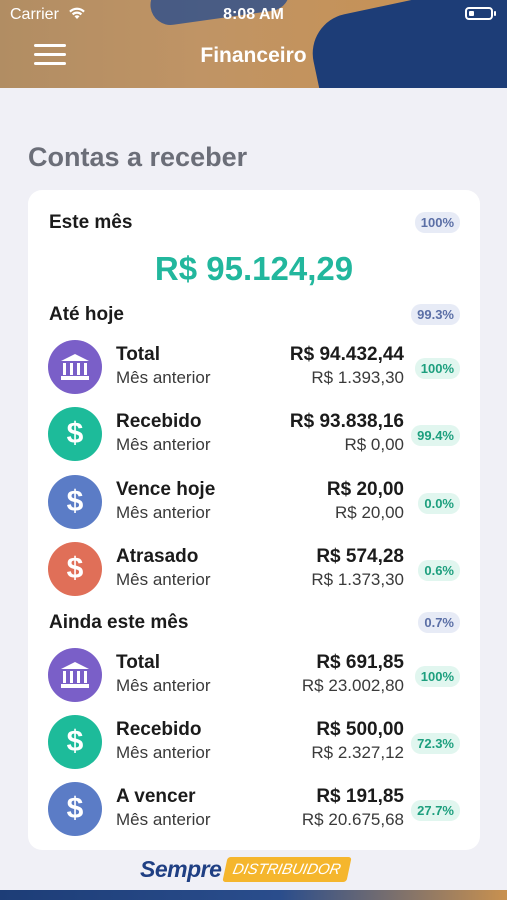 The height and width of the screenshot is (900, 507). What do you see at coordinates (181, 868) in the screenshot?
I see `brand-primary: Sempre` at bounding box center [181, 868].